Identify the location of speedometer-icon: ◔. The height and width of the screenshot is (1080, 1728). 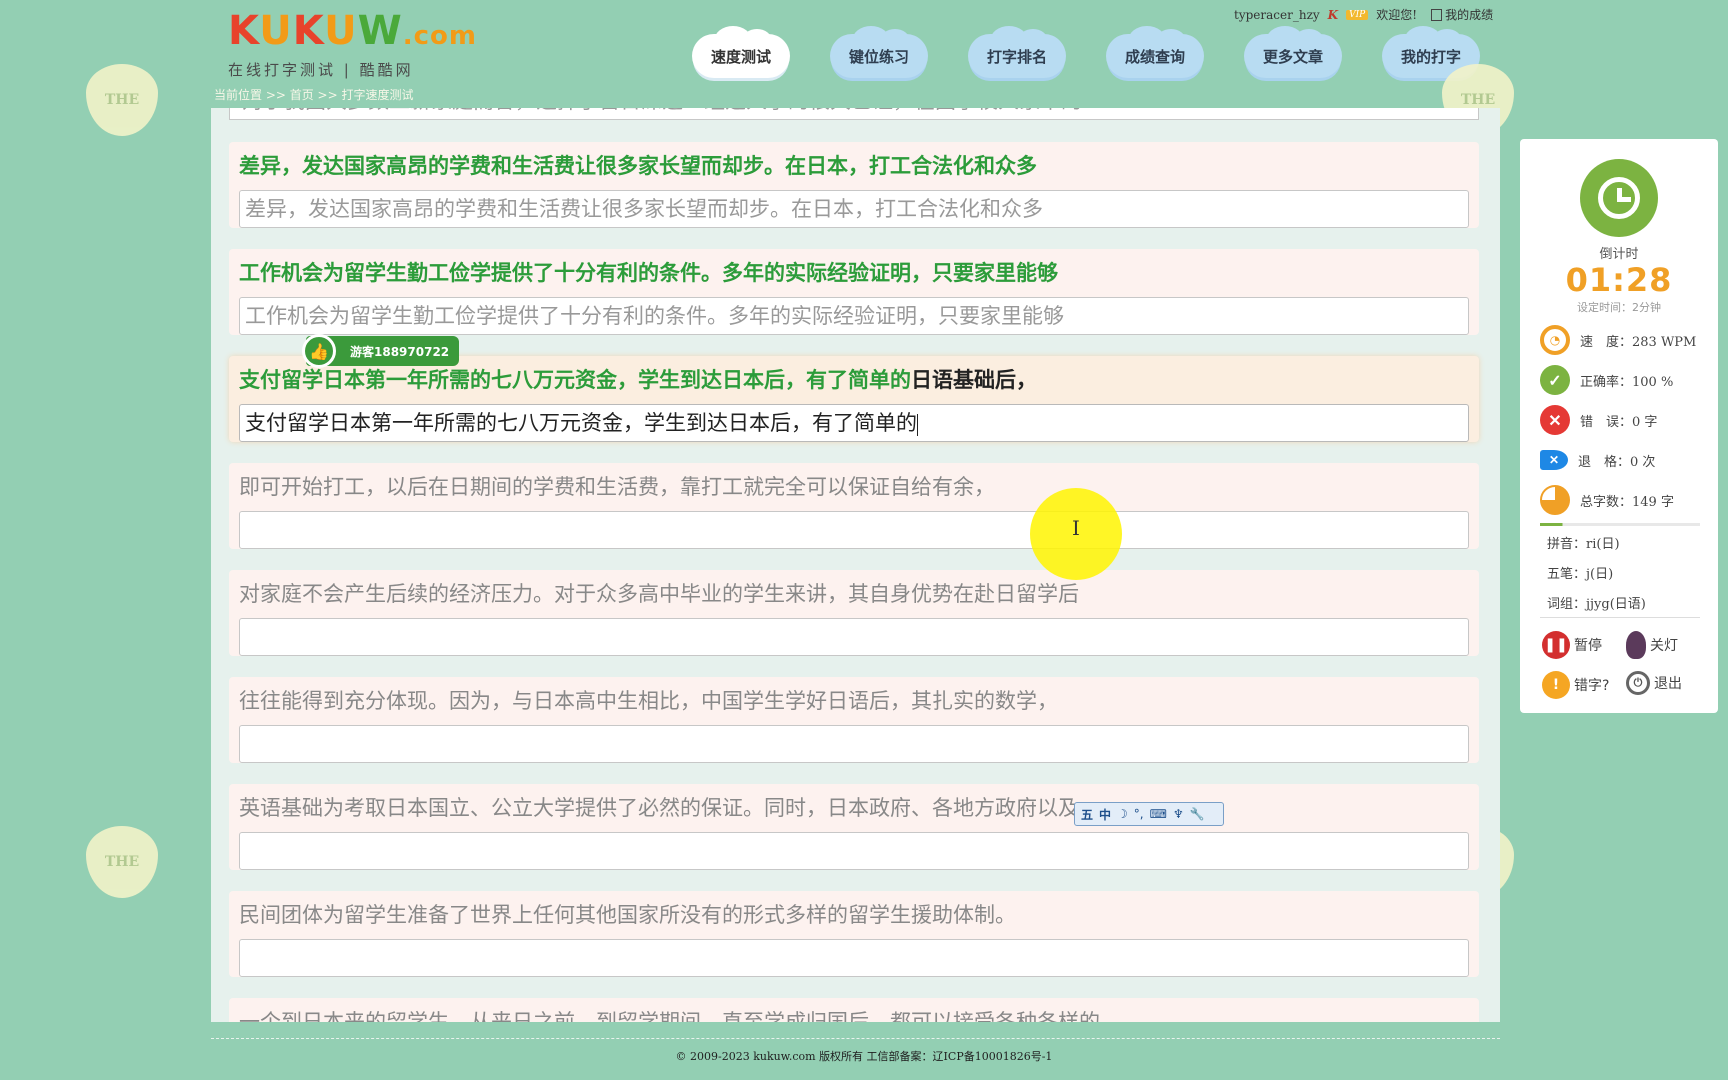
(1555, 340).